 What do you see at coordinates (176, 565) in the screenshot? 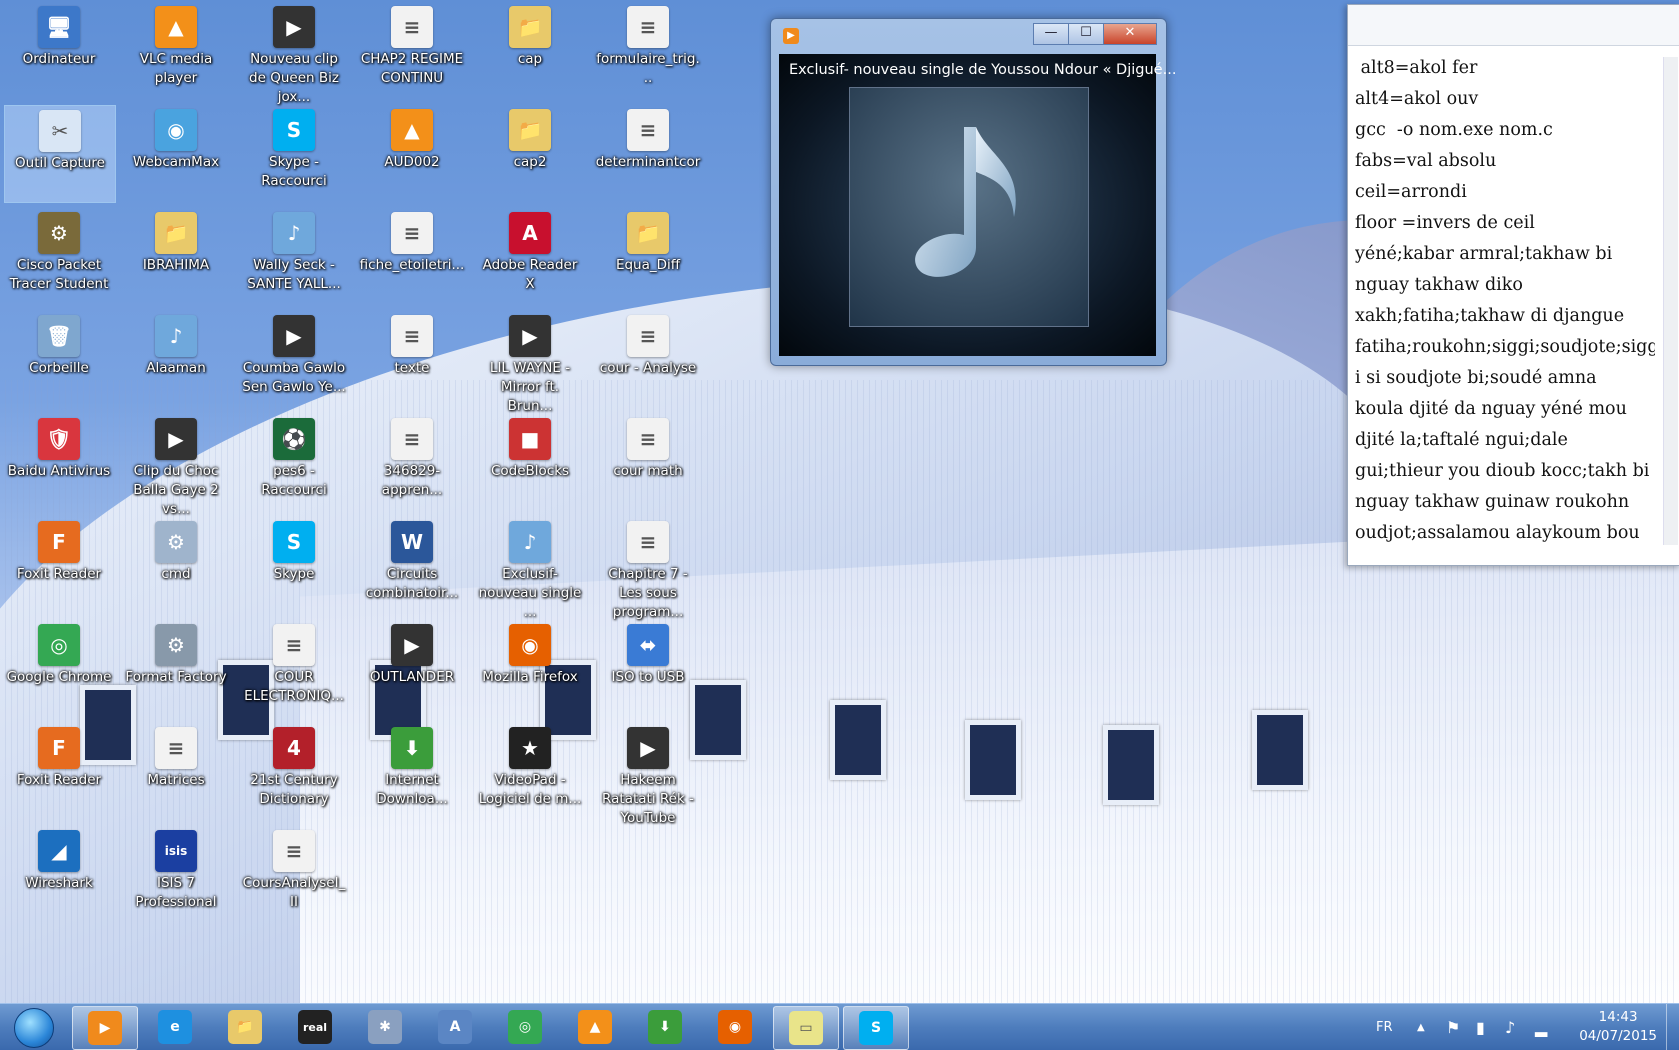
I see `desktop-icon: ⚙ cmd` at bounding box center [176, 565].